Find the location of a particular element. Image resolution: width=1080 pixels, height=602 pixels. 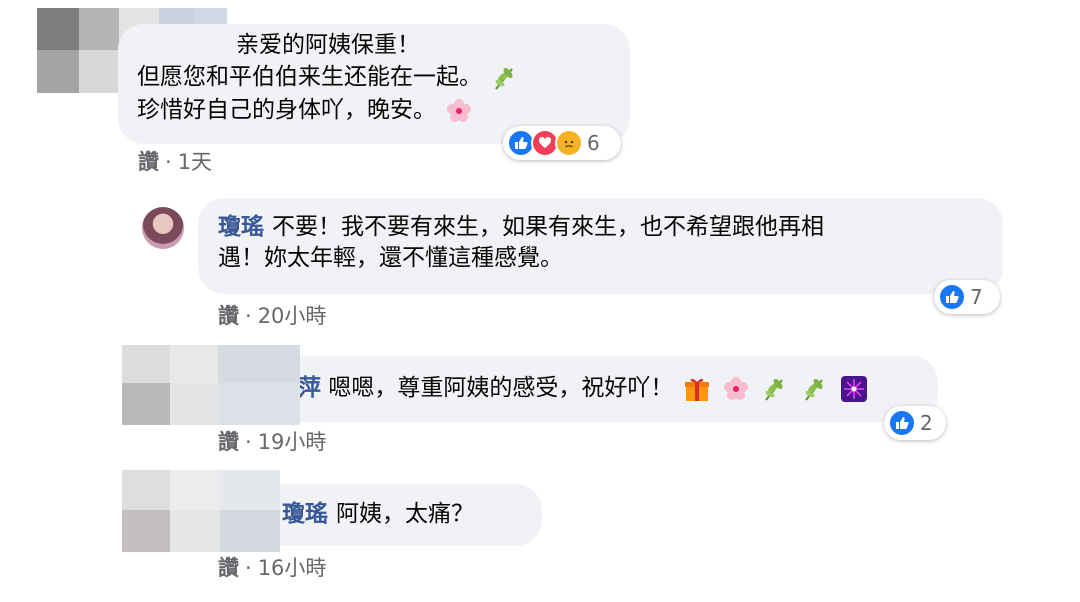

comment-text: 阿姨，太痛？ is located at coordinates (405, 514).